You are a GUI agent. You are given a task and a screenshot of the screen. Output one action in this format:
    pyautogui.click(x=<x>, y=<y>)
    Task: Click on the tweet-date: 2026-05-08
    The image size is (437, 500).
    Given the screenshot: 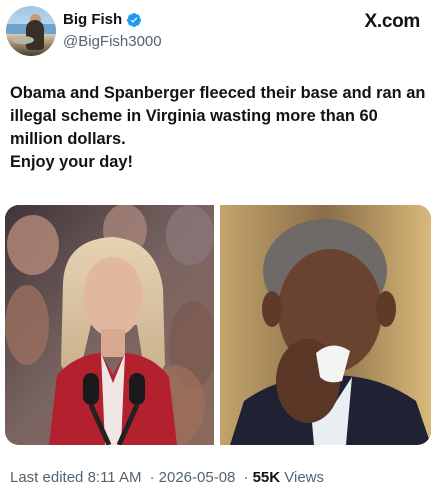 What is the action you would take?
    pyautogui.click(x=197, y=477)
    